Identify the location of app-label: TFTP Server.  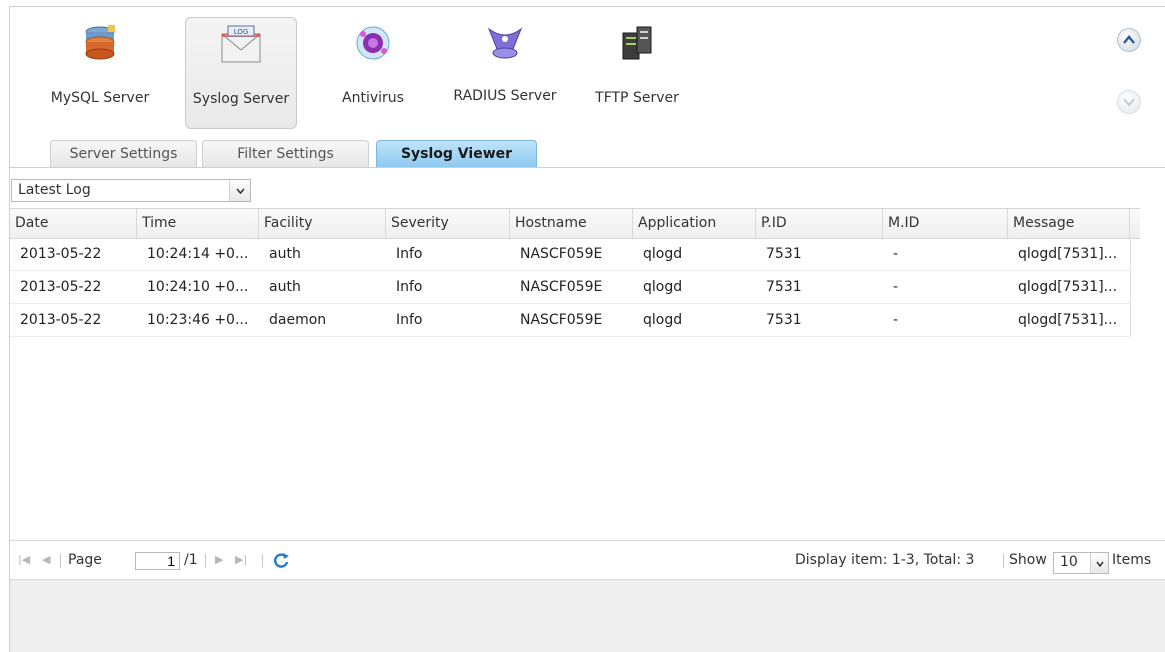
(637, 98).